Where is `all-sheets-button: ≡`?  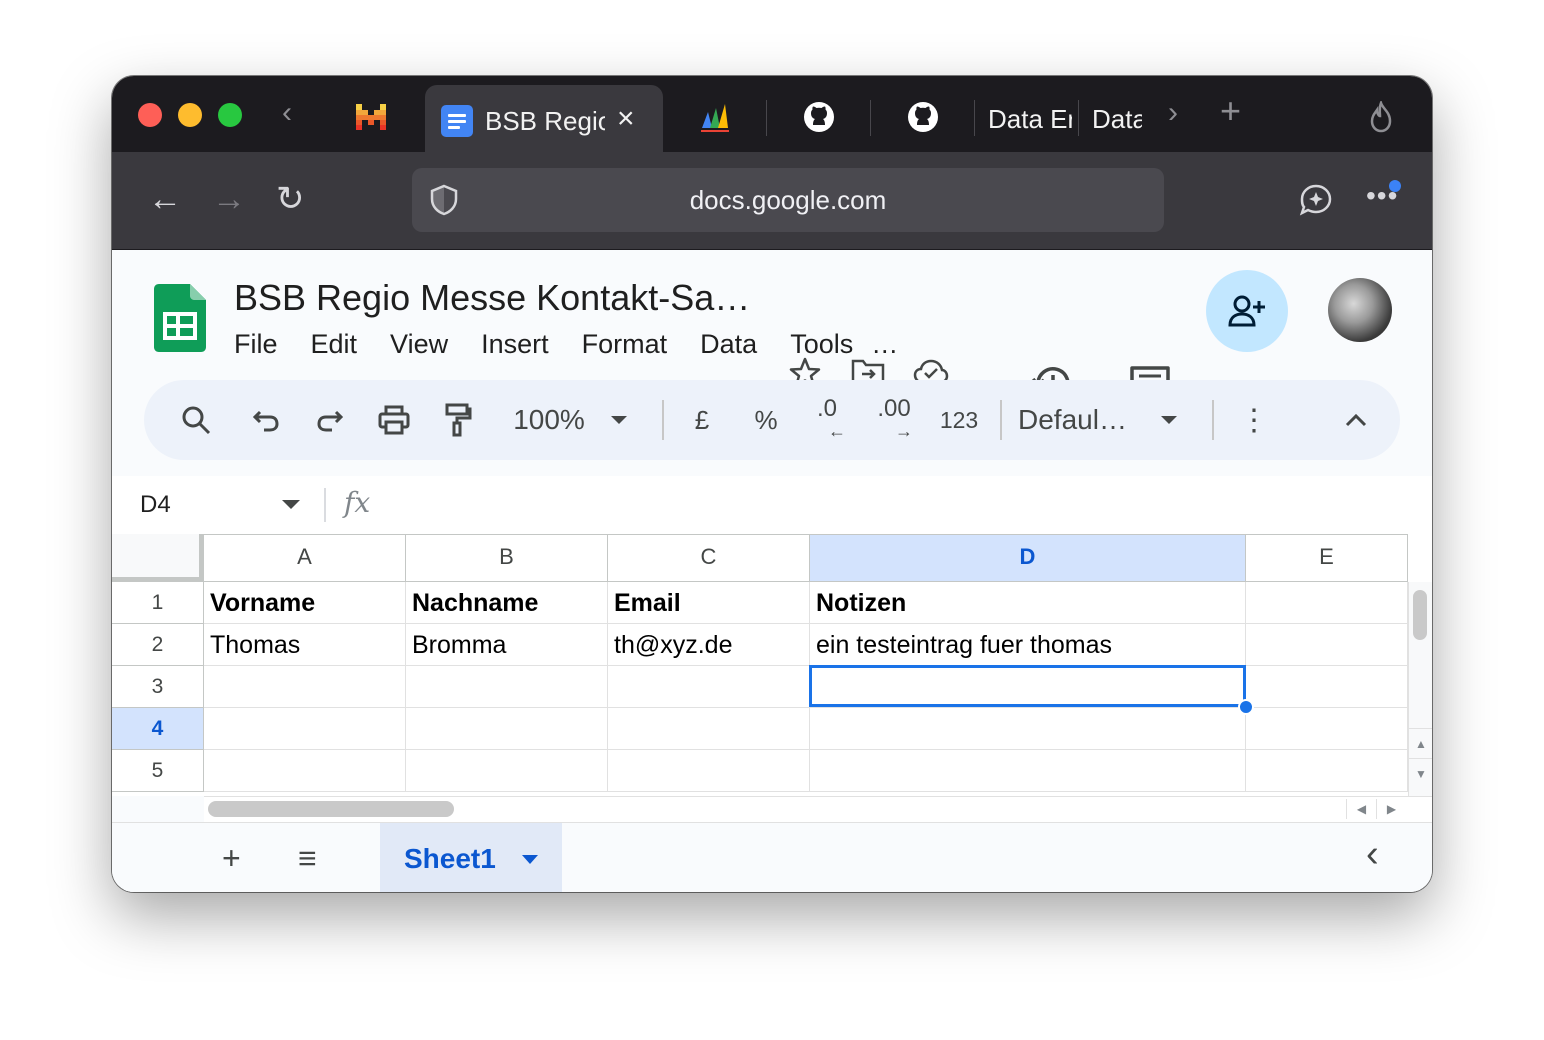
all-sheets-button: ≡ is located at coordinates (307, 858).